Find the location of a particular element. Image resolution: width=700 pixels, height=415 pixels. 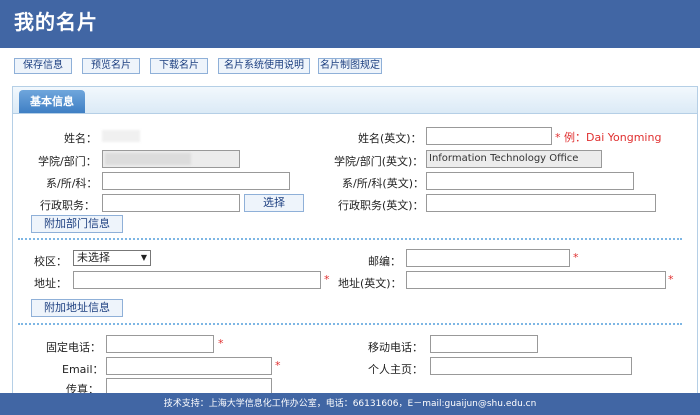

dept-label: 学院/部门： is located at coordinates (67, 161).